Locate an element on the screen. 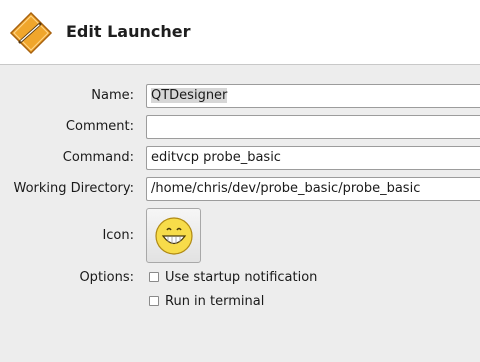 Image resolution: width=480 pixels, height=362 pixels. working-directory-label: Working Directory: is located at coordinates (73, 188).